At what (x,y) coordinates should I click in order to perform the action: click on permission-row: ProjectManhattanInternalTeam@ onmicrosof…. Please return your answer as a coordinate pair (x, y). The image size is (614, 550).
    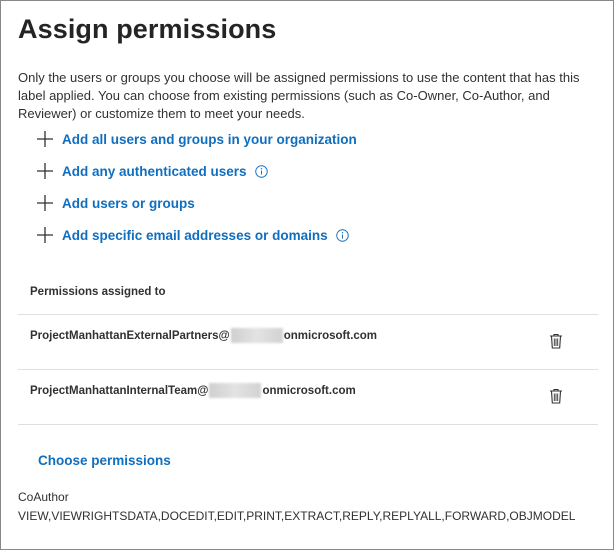
    Looking at the image, I should click on (308, 397).